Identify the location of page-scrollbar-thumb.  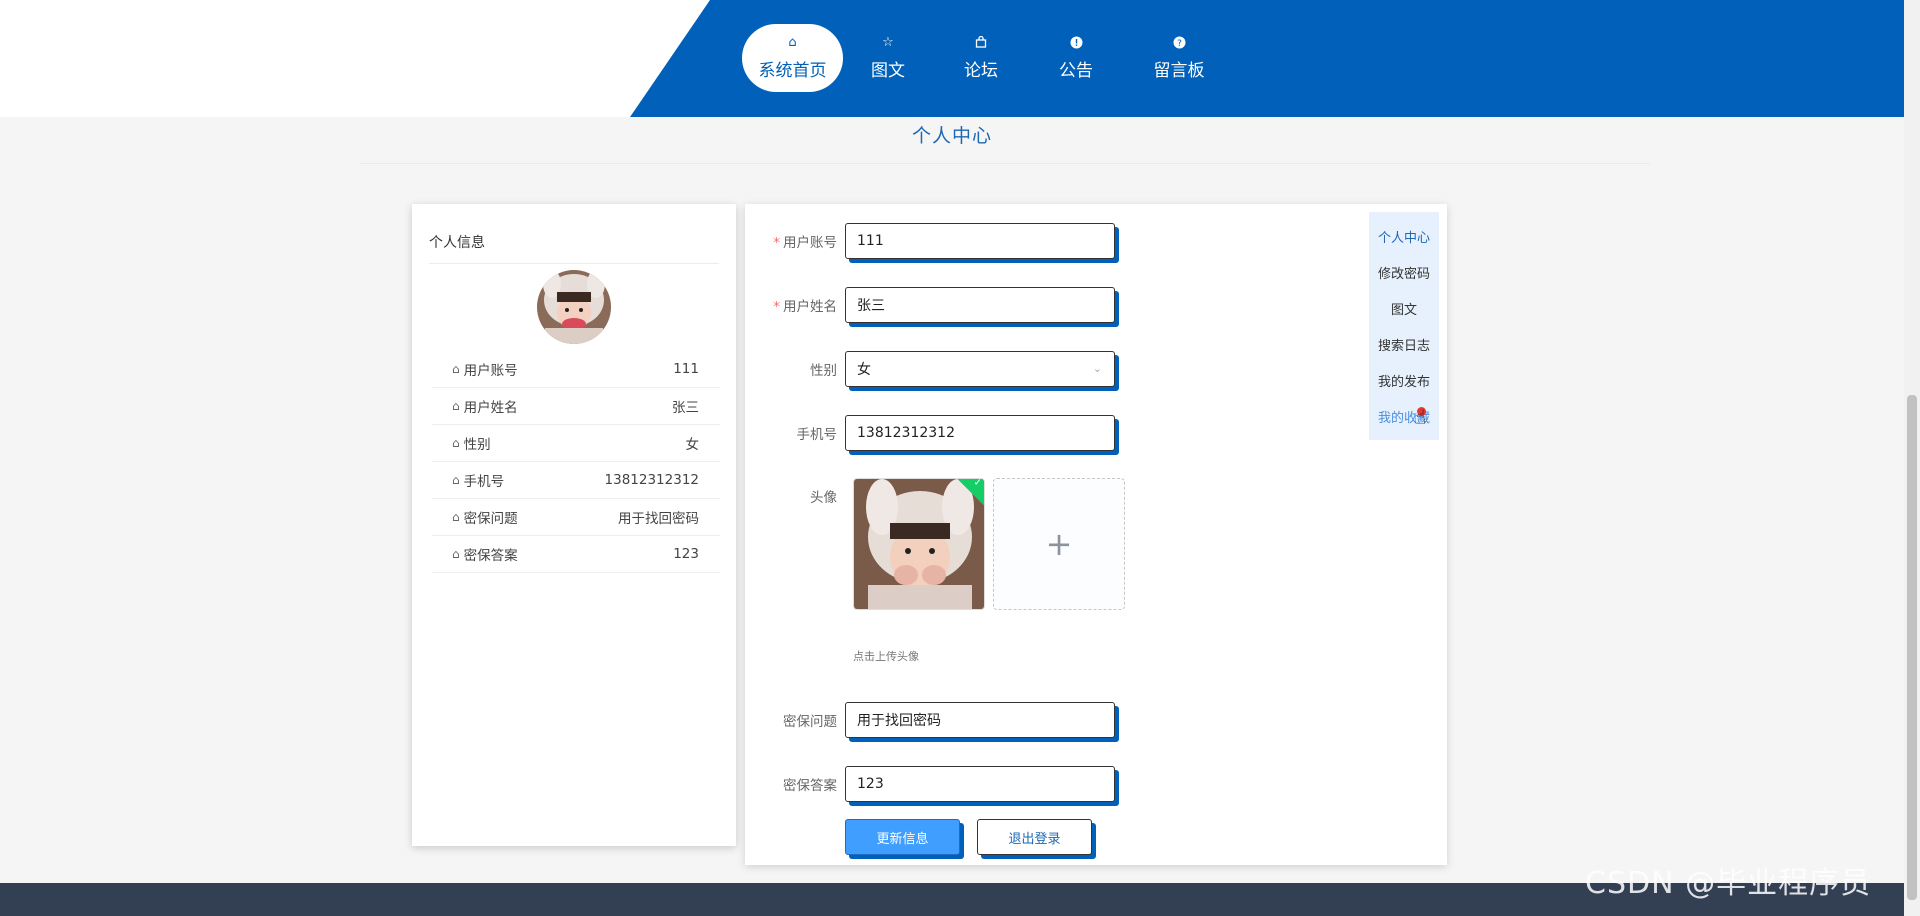
(1912, 647).